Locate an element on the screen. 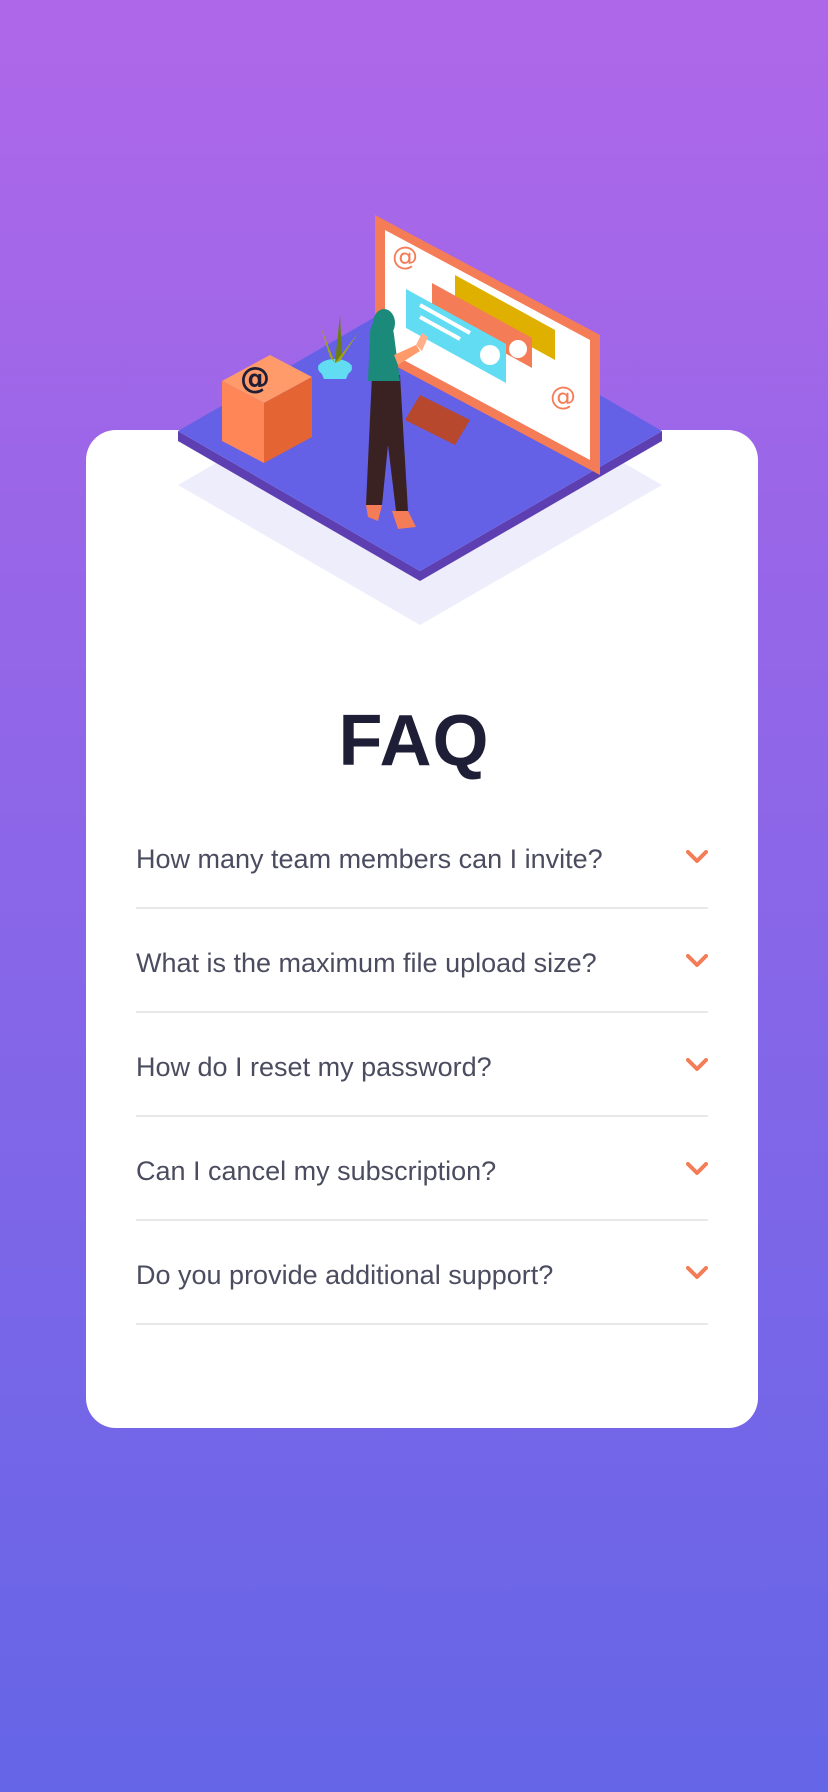 Image resolution: width=828 pixels, height=1792 pixels. faq-item: What is the maximum file upload size? is located at coordinates (422, 961).